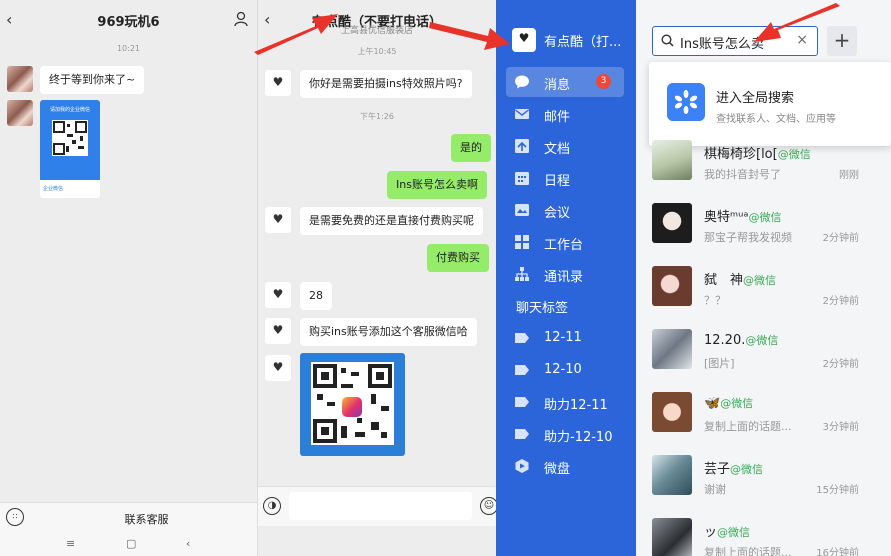 The width and height of the screenshot is (891, 556). Describe the element at coordinates (565, 82) in the screenshot. I see `sidebar-item-messages: 消息 3` at that location.